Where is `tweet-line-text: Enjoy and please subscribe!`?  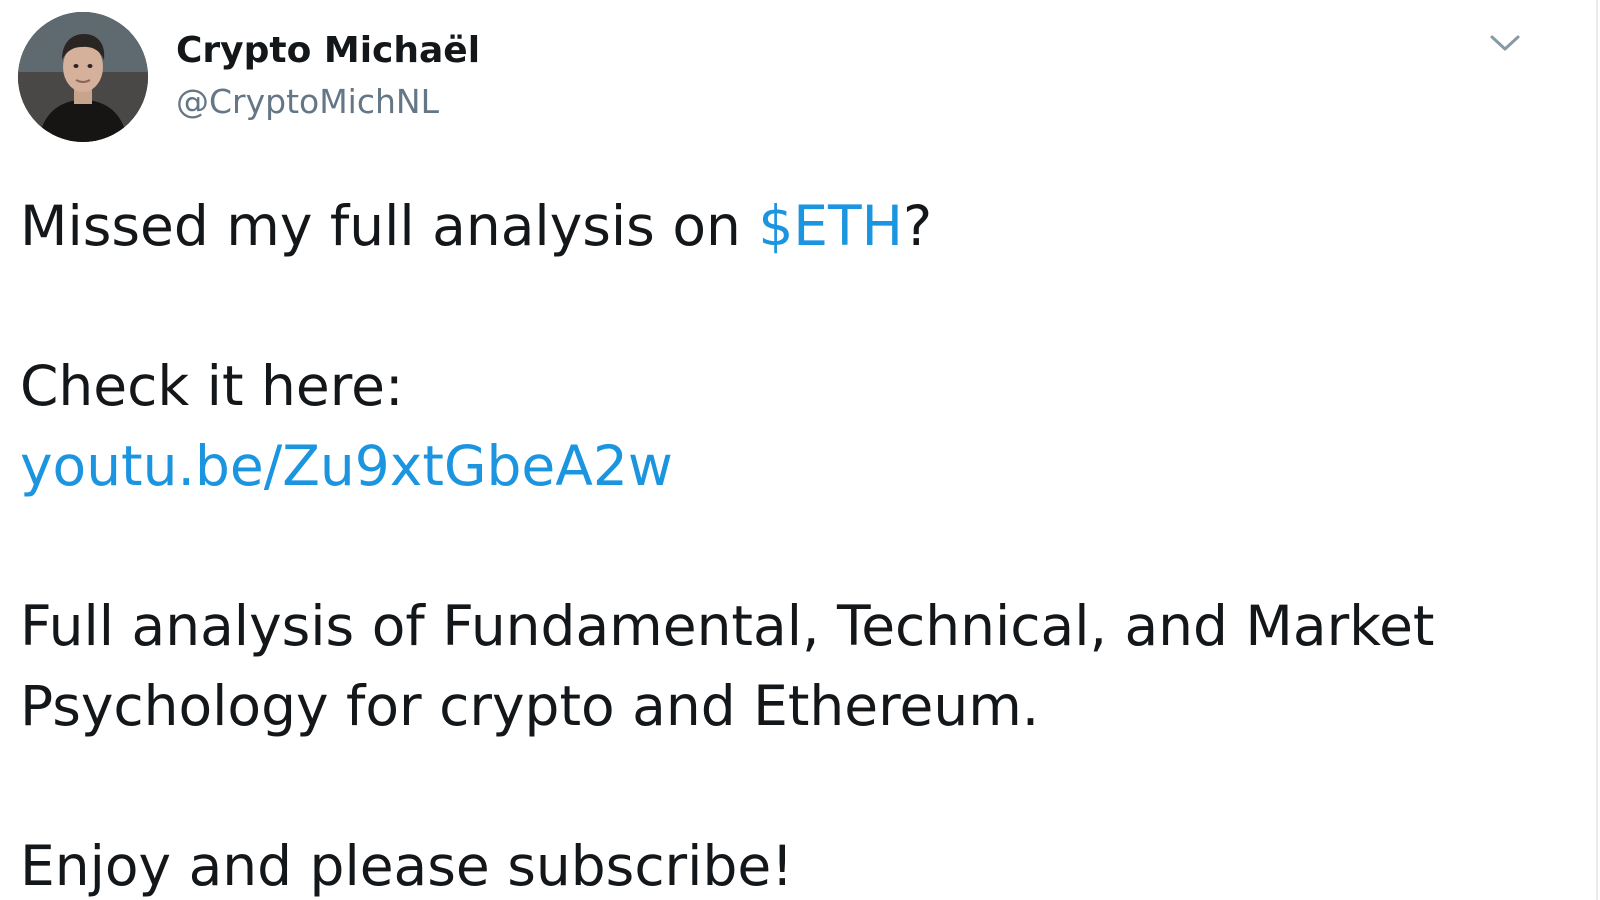 tweet-line-text: Enjoy and please subscribe! is located at coordinates (407, 866).